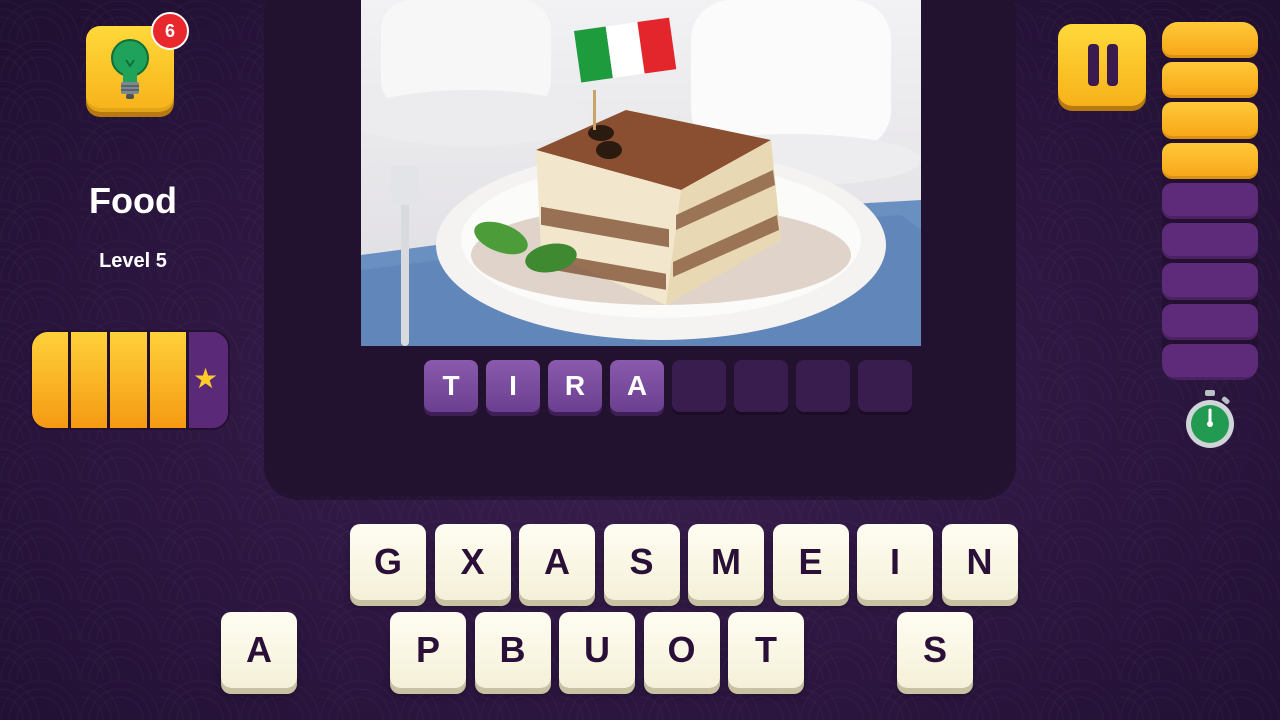 The image size is (1280, 720). Describe the element at coordinates (206, 378) in the screenshot. I see `star-icon: ★` at that location.